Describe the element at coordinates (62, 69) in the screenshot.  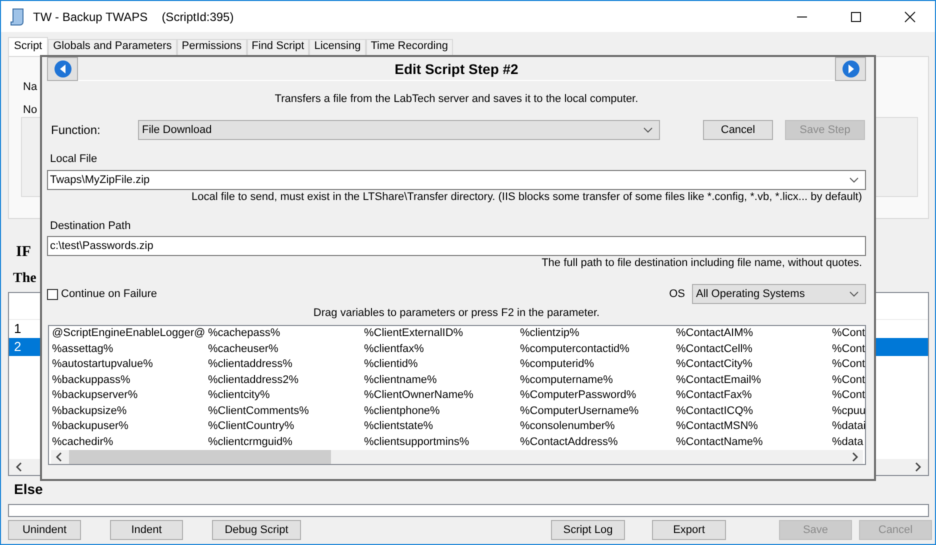
I see `back-button` at that location.